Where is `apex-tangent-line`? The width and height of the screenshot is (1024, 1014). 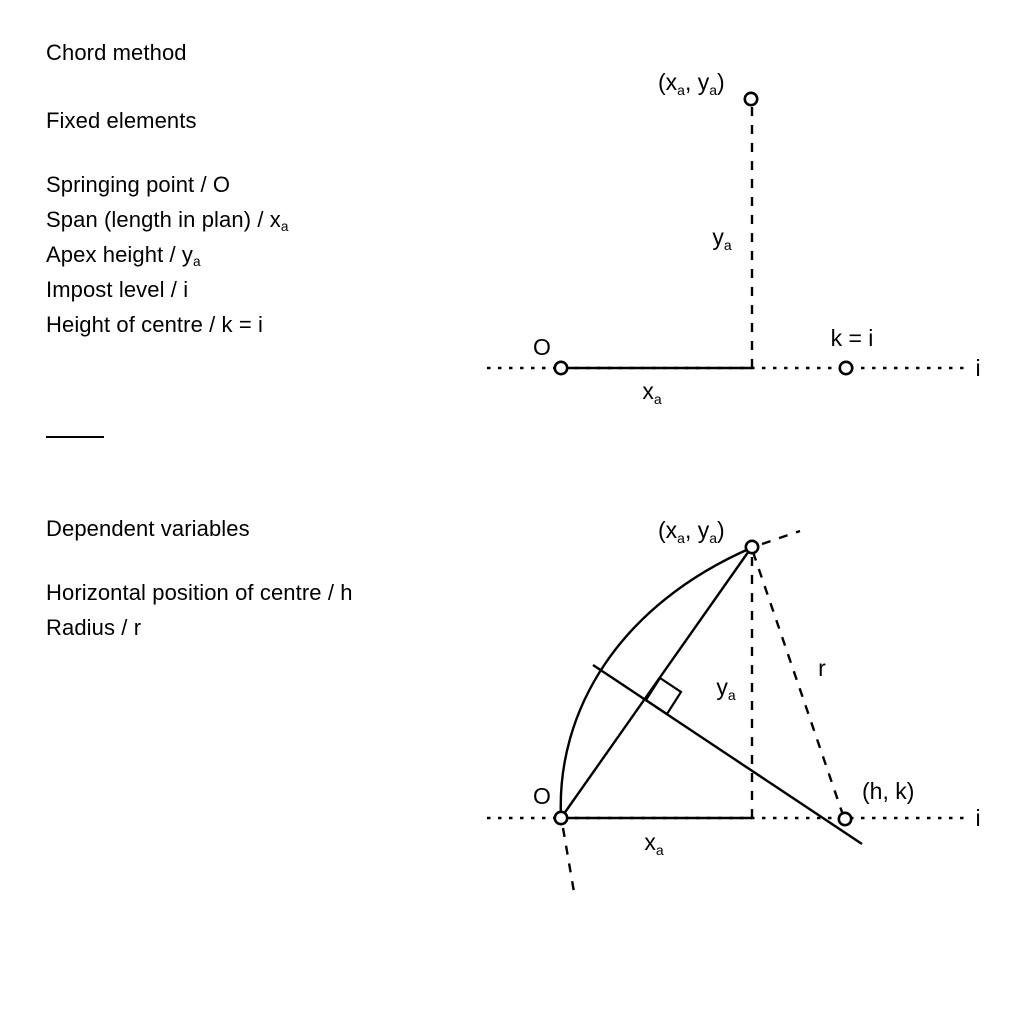 apex-tangent-line is located at coordinates (781, 537).